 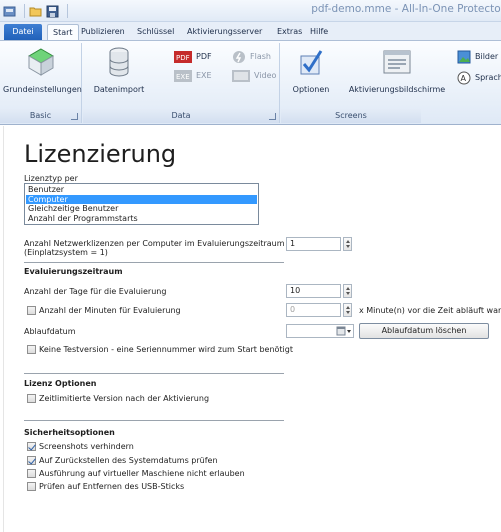 What do you see at coordinates (311, 89) in the screenshot?
I see `optionen-label: Optionen` at bounding box center [311, 89].